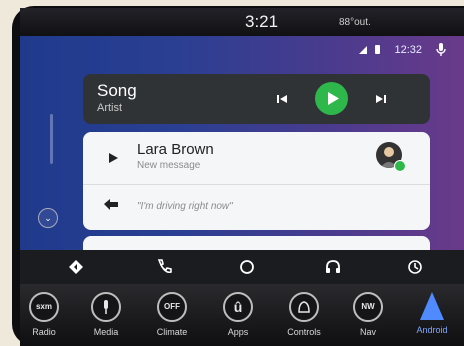 The width and height of the screenshot is (464, 346). I want to click on home-icon, so click(247, 267).